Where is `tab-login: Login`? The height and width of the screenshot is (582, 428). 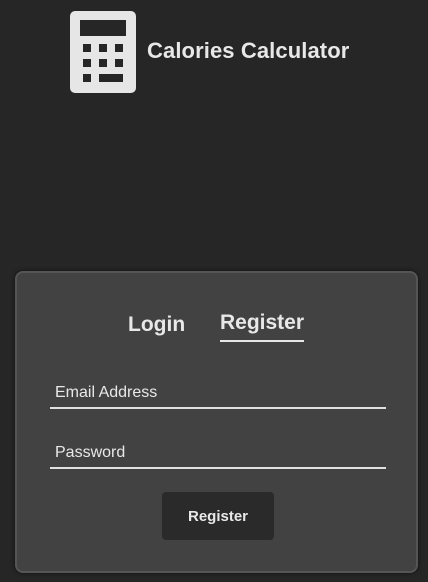
tab-login: Login is located at coordinates (156, 325).